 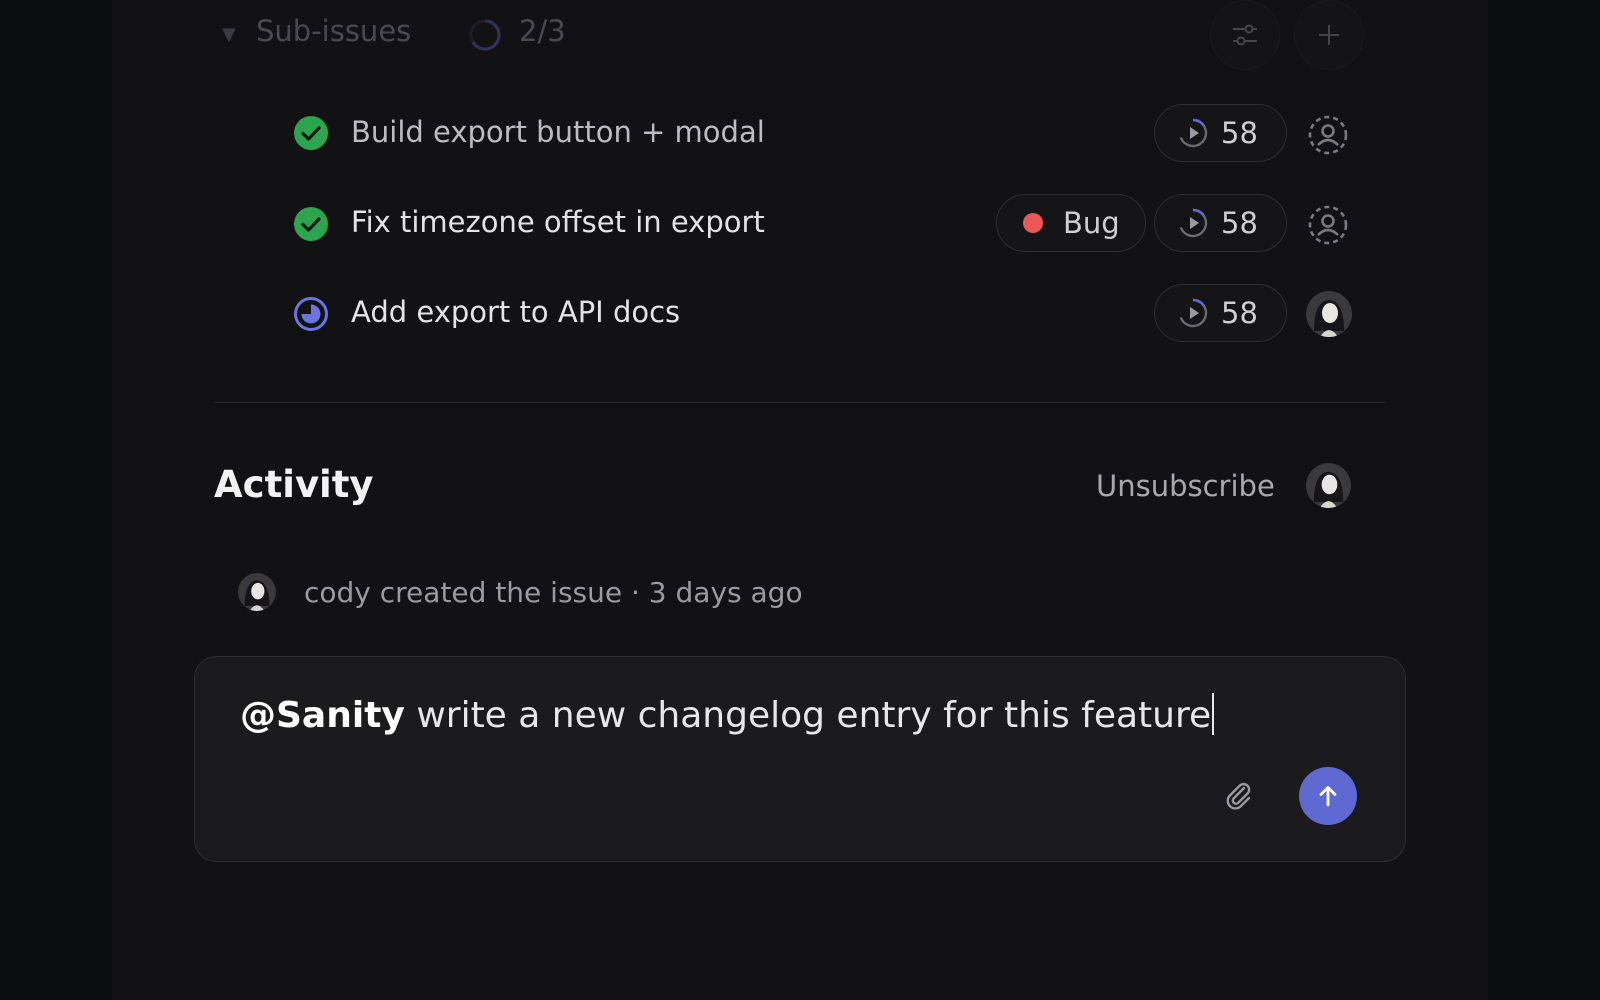 I want to click on chevron-down-icon: ▼, so click(x=229, y=34).